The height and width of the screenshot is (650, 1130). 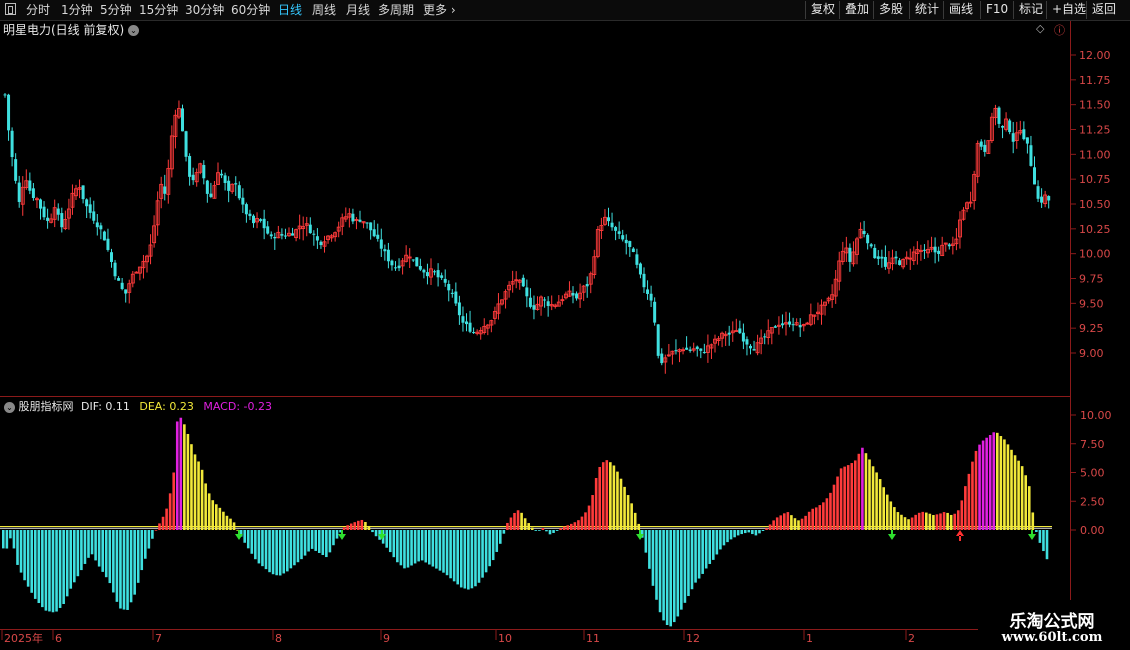 I want to click on tab-more: 更多 ›, so click(x=439, y=10).